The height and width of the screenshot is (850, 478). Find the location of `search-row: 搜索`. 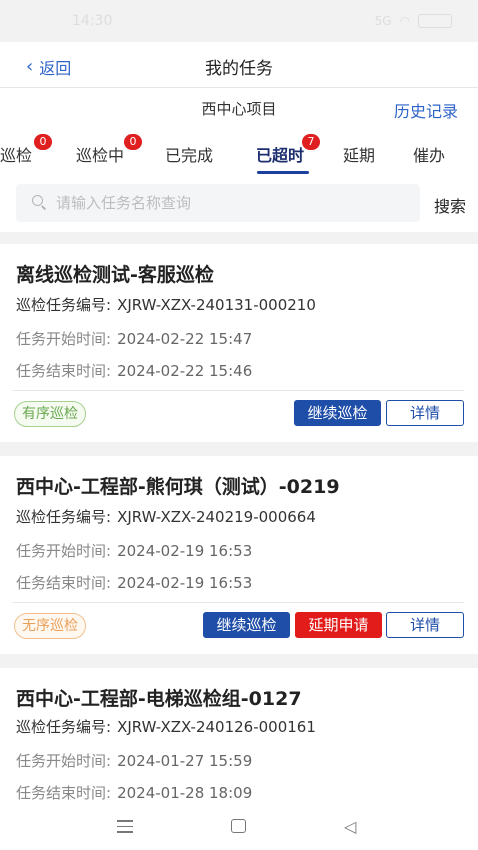

search-row: 搜索 is located at coordinates (239, 204).